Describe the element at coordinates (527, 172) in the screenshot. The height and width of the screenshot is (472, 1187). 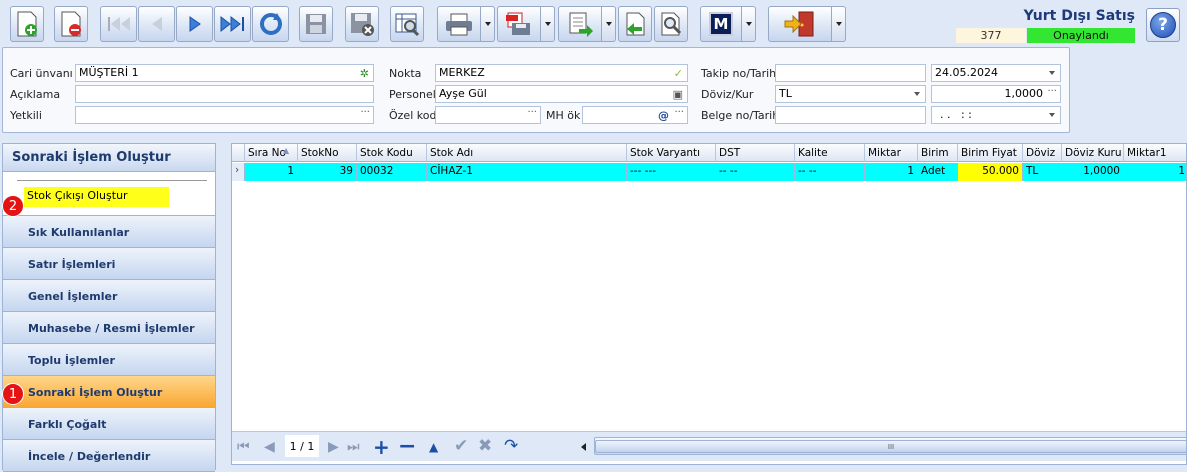
I see `cell-stok-adi: CİHAZ-1` at that location.